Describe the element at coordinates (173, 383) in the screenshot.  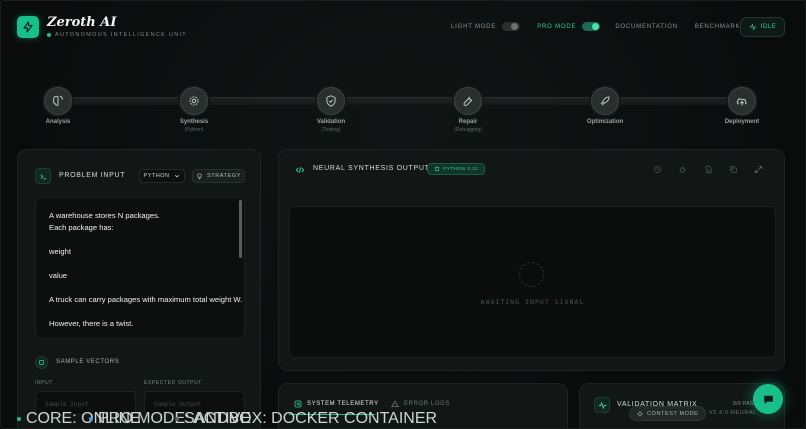
I see `expected-output-label: EXPECTED OUTPUT` at that location.